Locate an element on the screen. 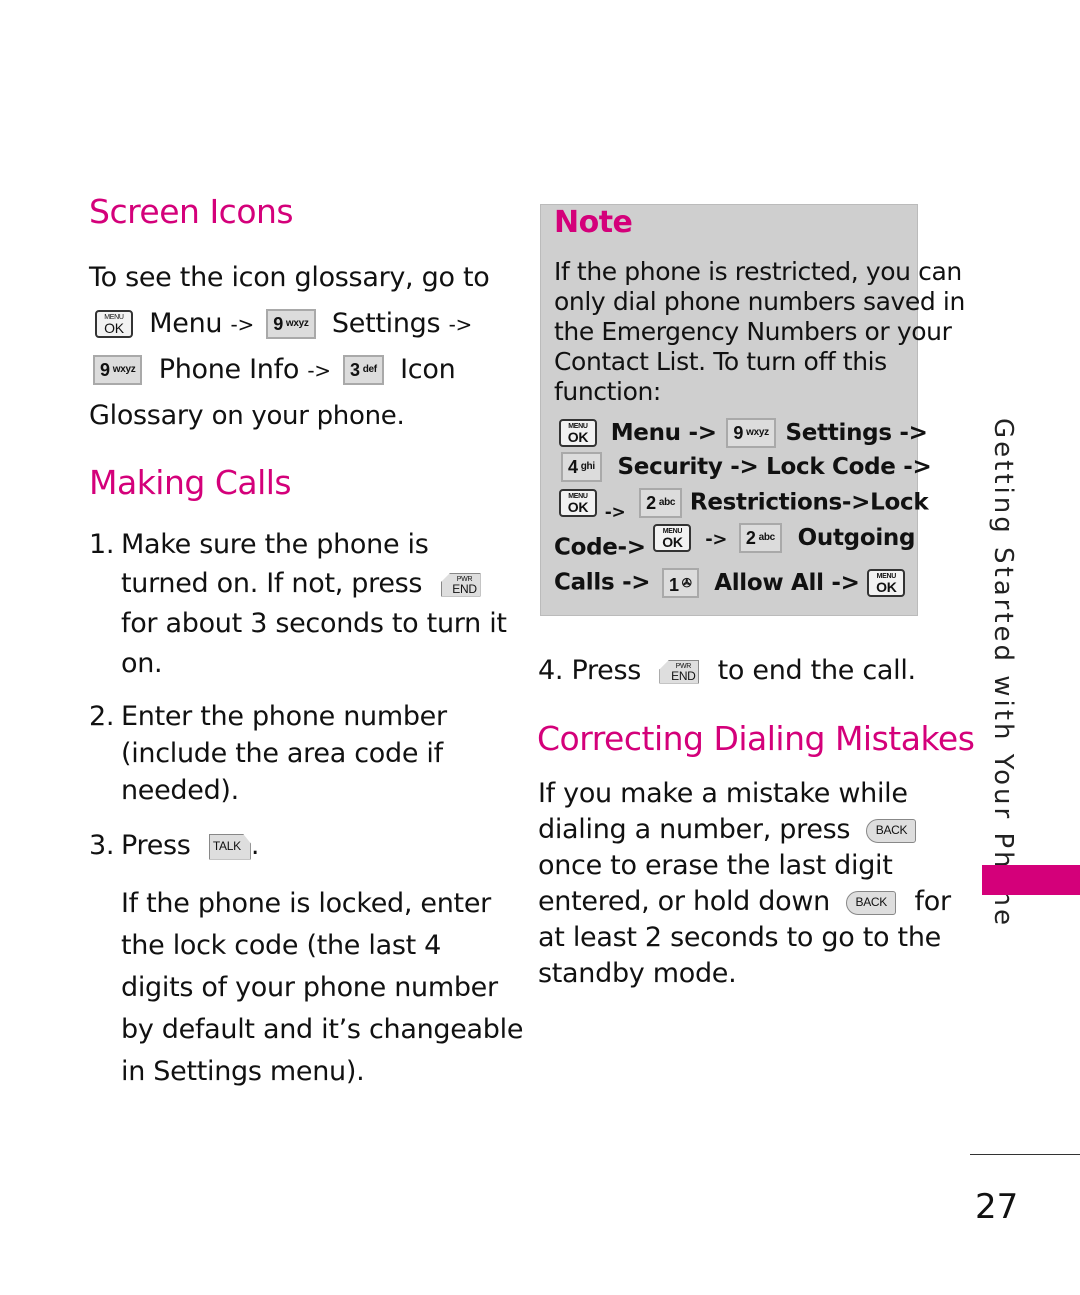 This screenshot has height=1295, width=1080. note-step-1: MENU OK Menu -> 9 wxyz Settings -> is located at coordinates (743, 433).